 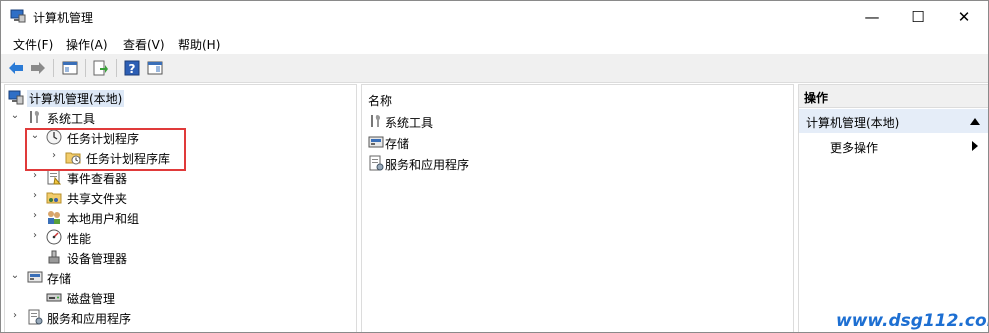 I want to click on forward-arrow-icon, so click(x=38, y=68).